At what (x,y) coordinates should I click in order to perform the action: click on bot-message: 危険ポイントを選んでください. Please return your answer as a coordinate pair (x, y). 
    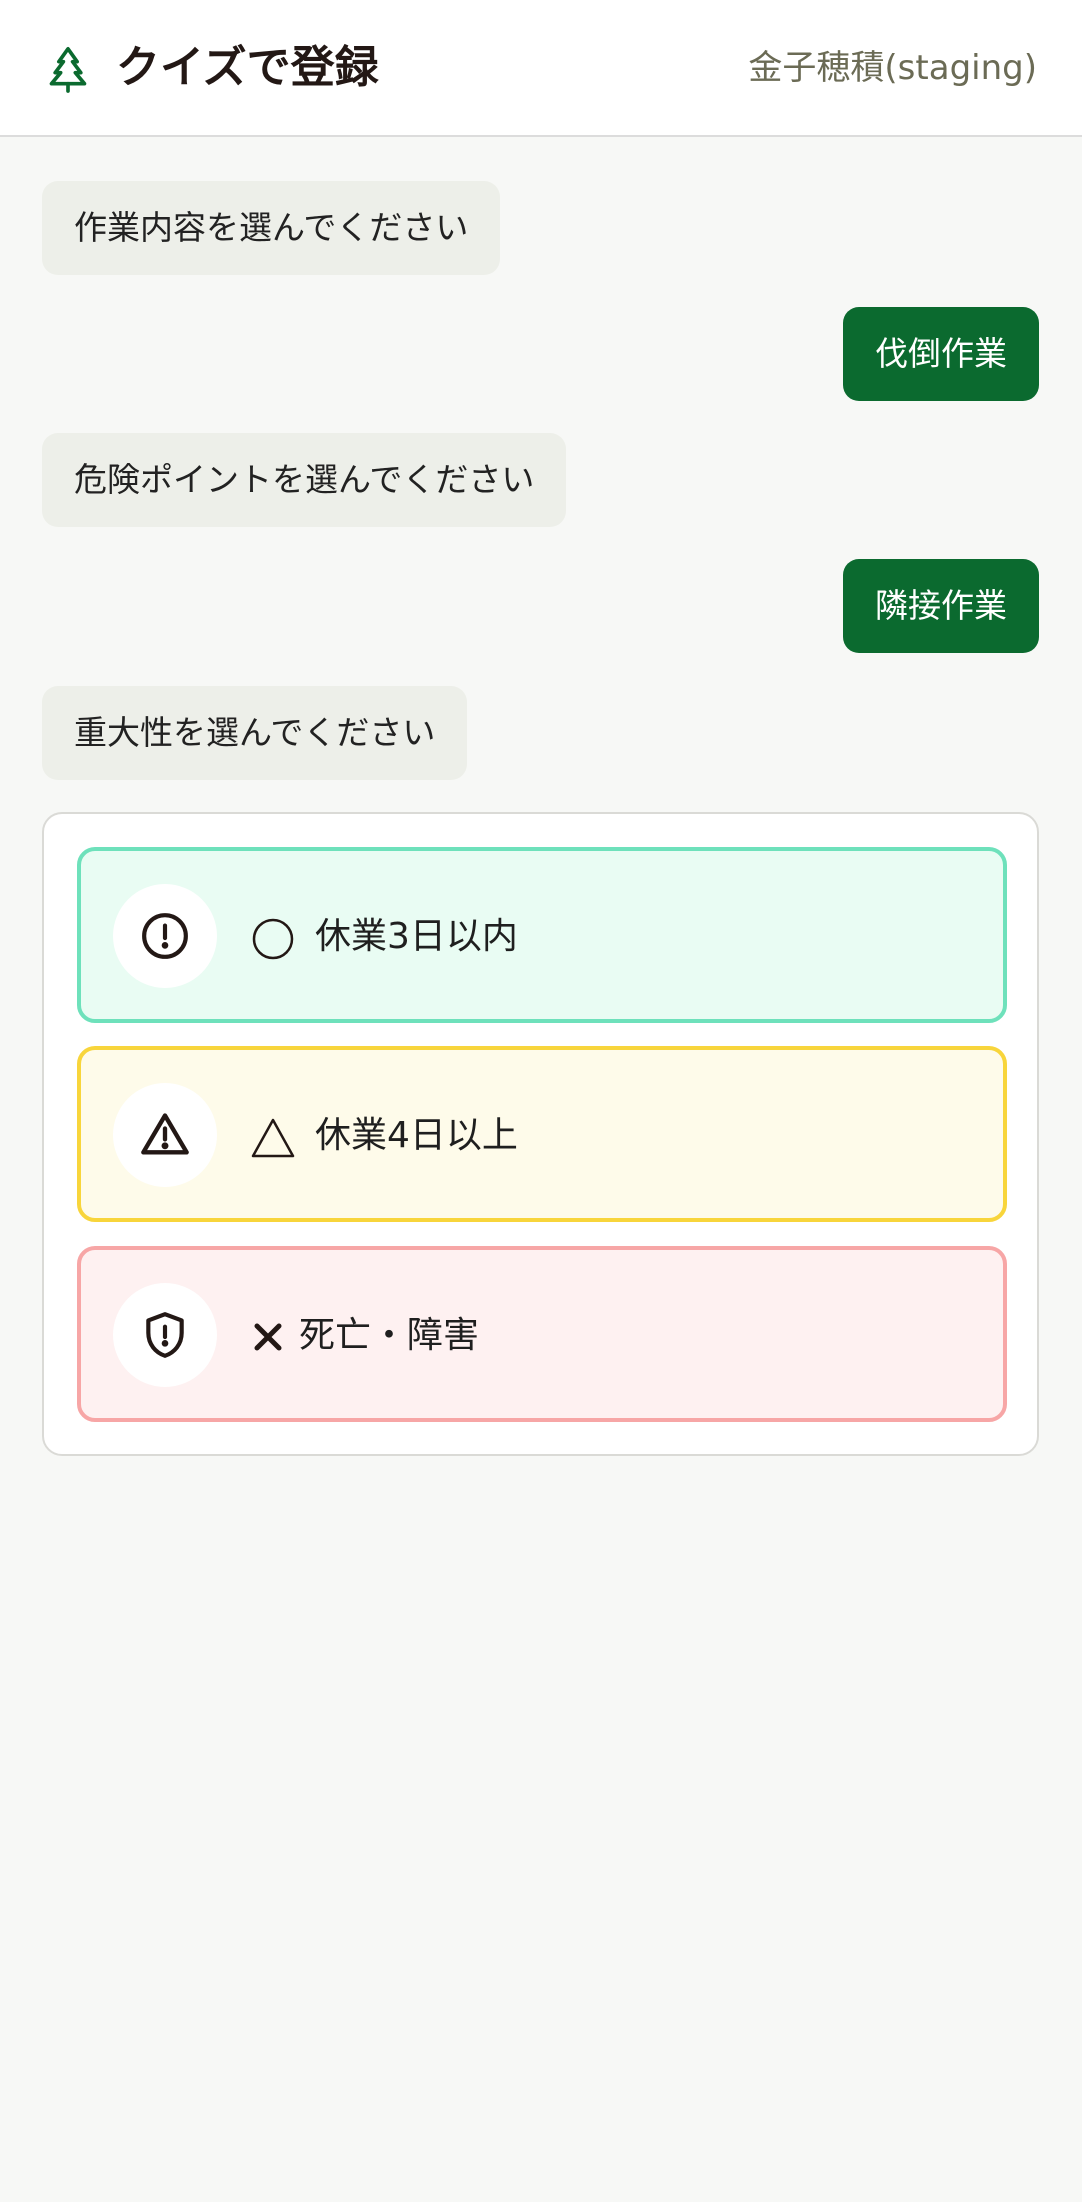
    Looking at the image, I should click on (304, 480).